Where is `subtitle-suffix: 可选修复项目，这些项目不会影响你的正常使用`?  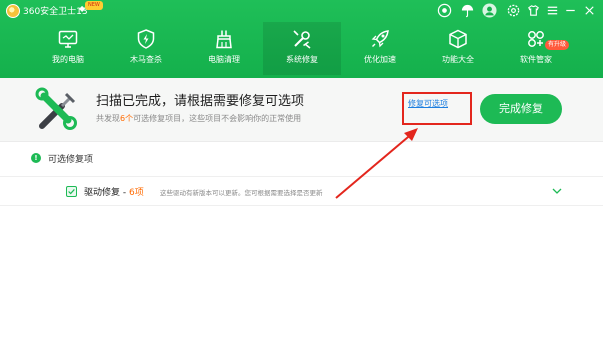 subtitle-suffix: 可选修复项目，这些项目不会影响你的正常使用 is located at coordinates (217, 118).